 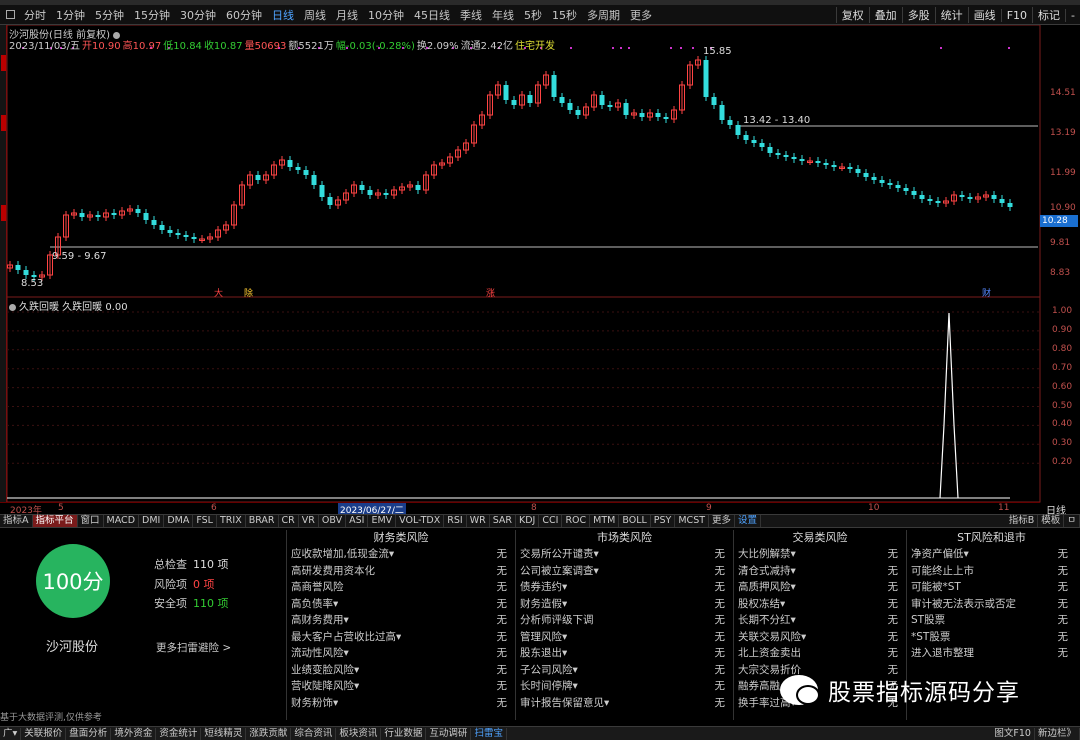 I want to click on event-tag: 大, so click(x=218, y=292).